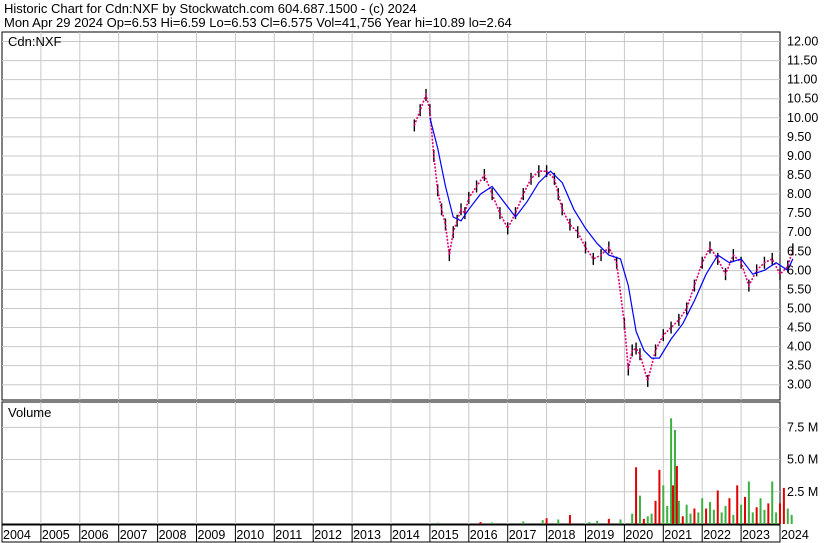 The image size is (830, 543). Describe the element at coordinates (799, 137) in the screenshot. I see `price-tick-label: 9.50` at that location.